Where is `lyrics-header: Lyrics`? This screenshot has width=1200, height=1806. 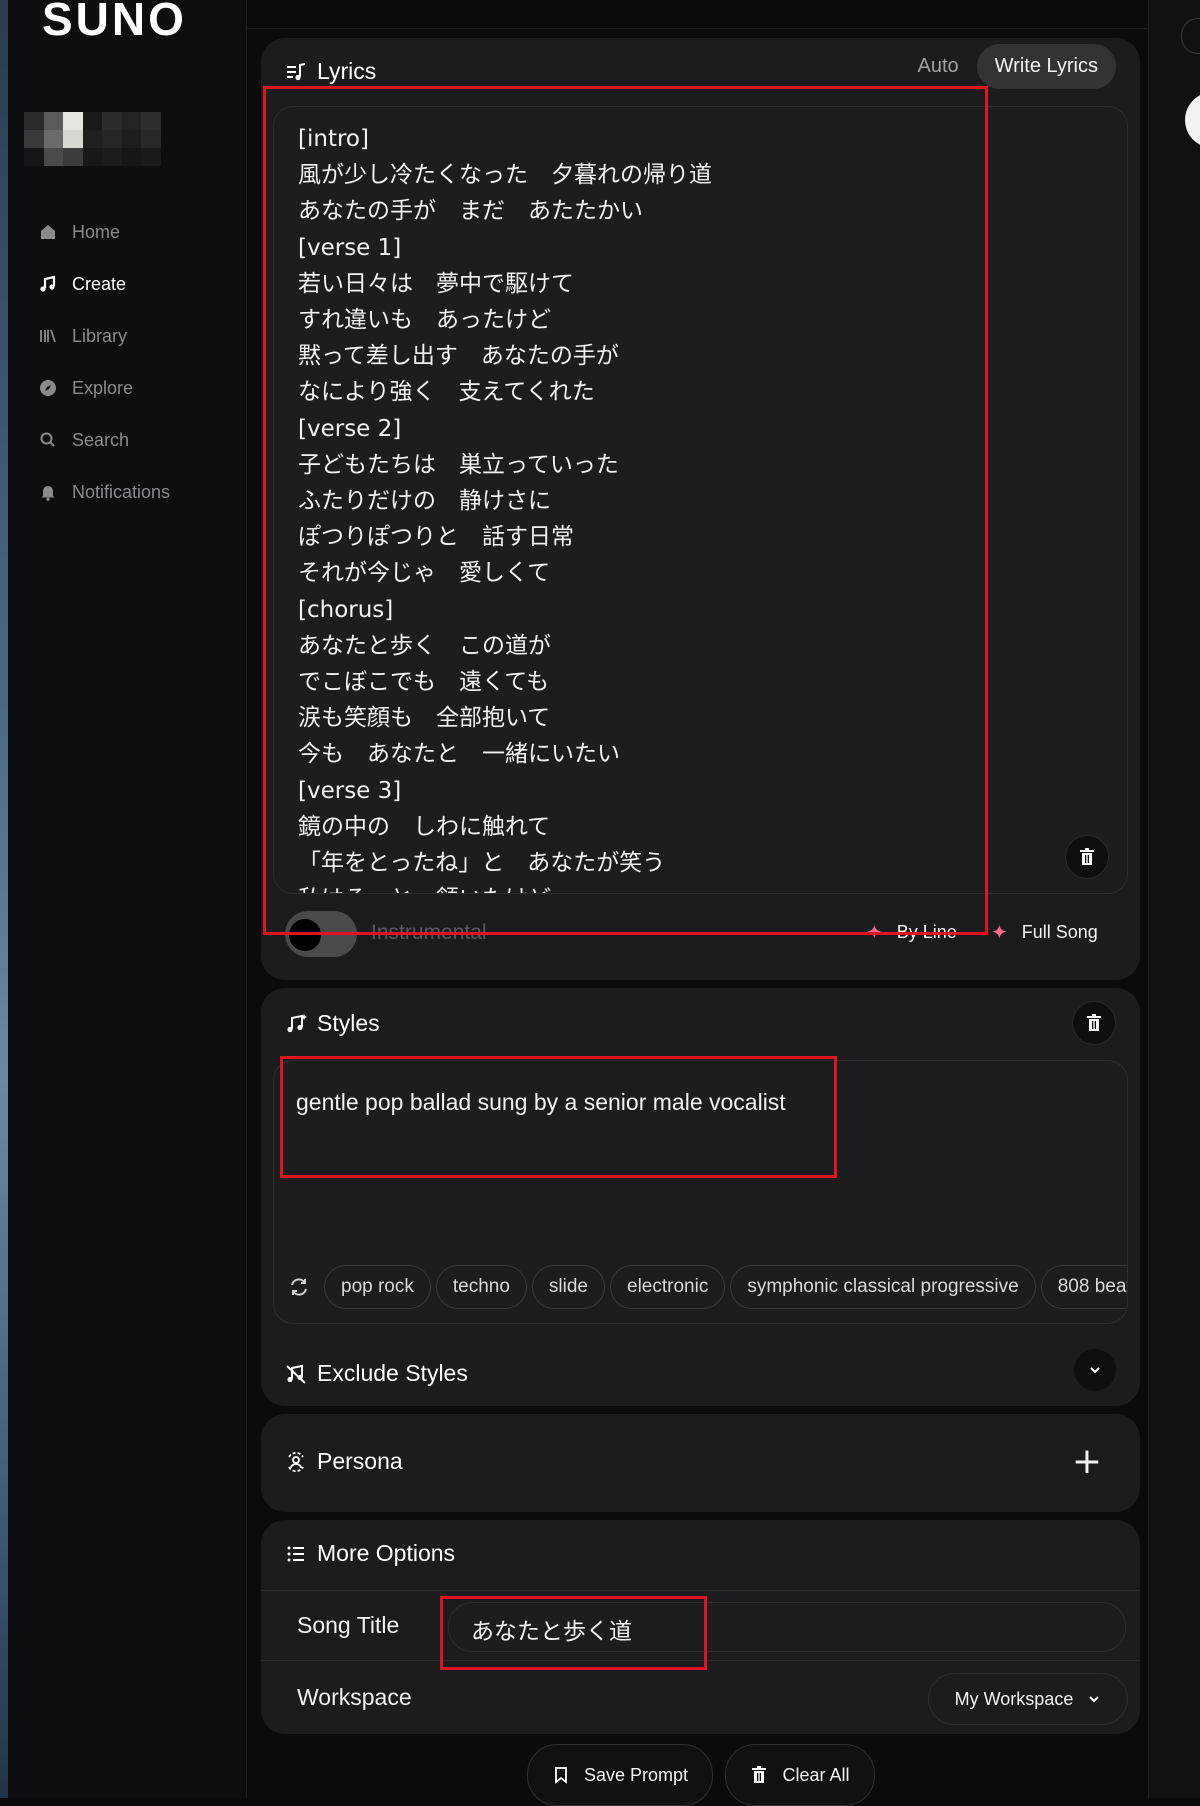
lyrics-header: Lyrics is located at coordinates (330, 71).